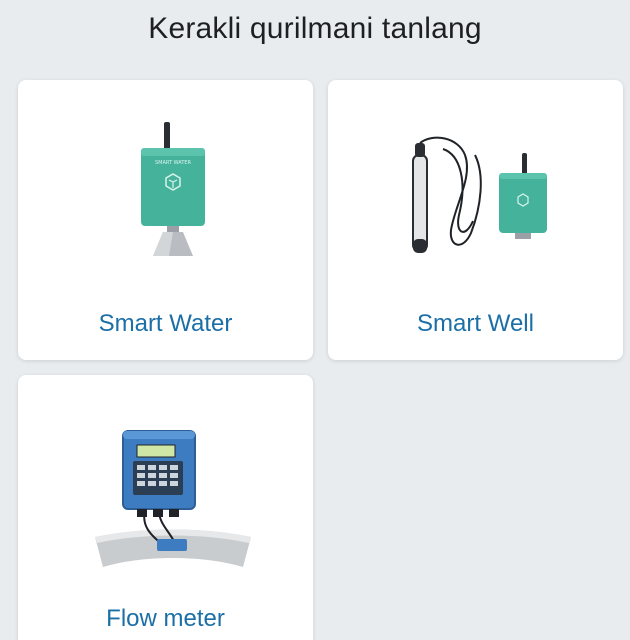  Describe the element at coordinates (165, 323) in the screenshot. I see `device-label: Smart Water` at that location.